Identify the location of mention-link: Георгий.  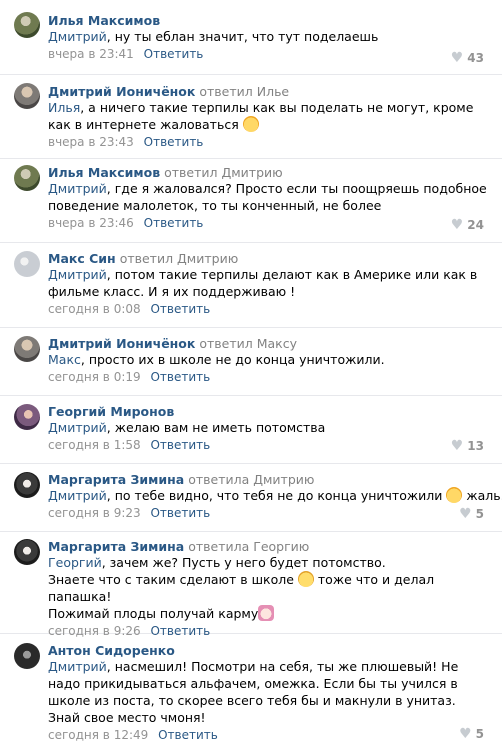
(75, 562).